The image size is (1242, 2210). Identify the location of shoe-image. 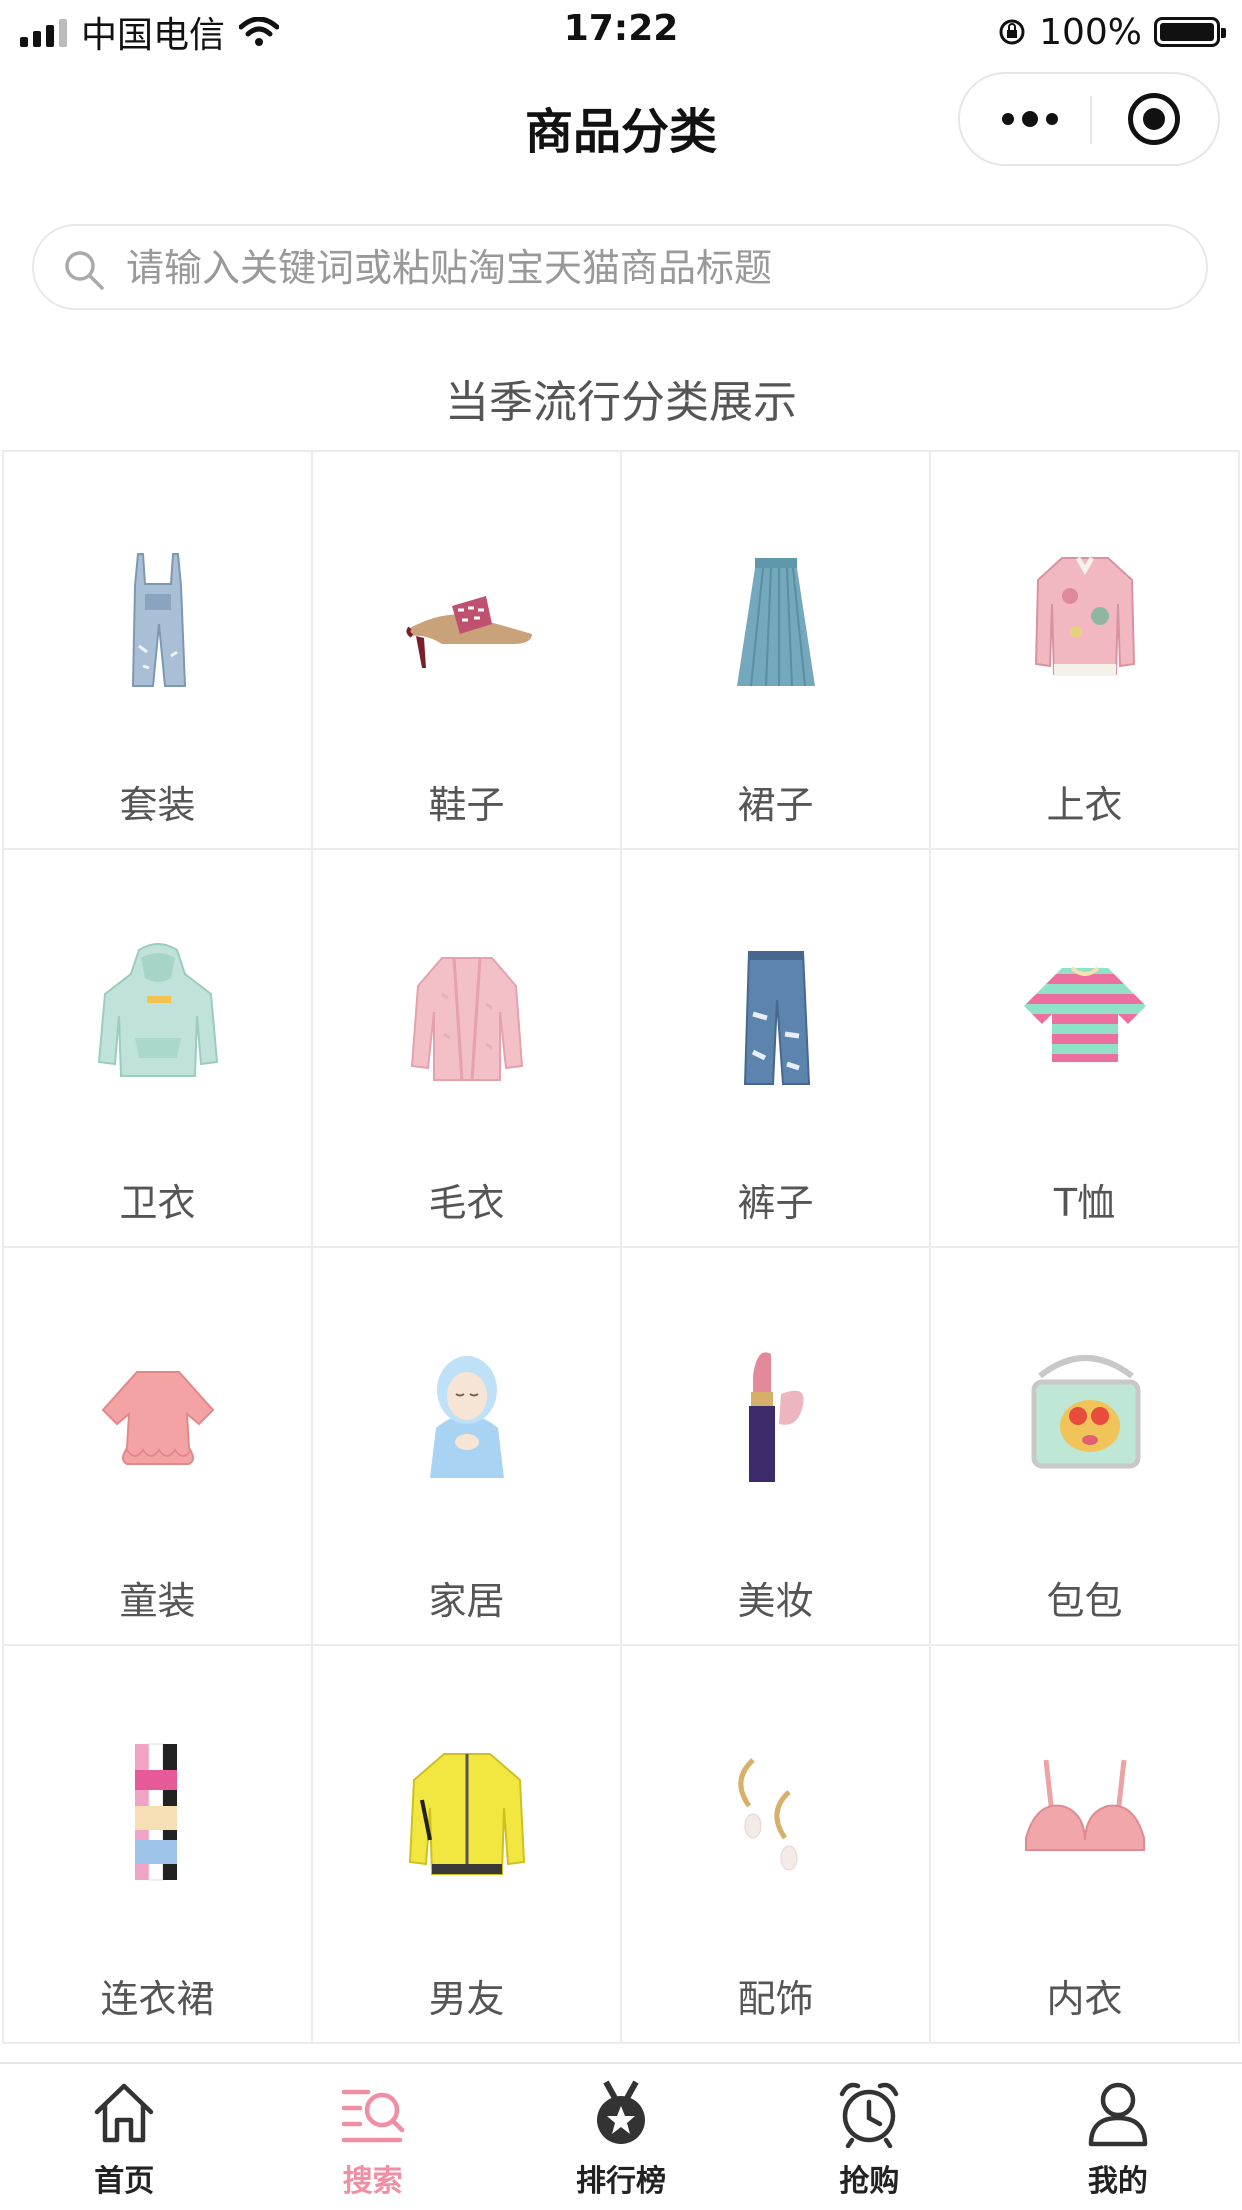
(468, 632).